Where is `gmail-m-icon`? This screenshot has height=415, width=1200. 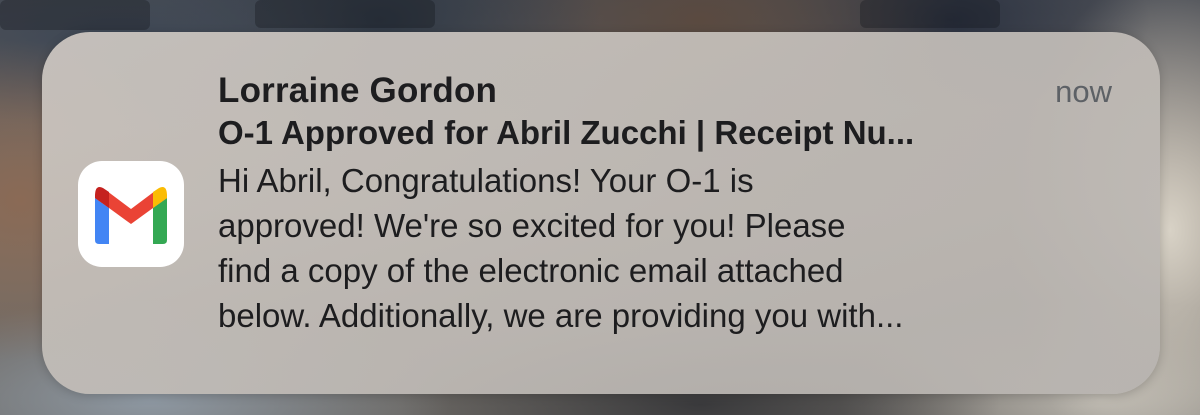
gmail-m-icon is located at coordinates (131, 215).